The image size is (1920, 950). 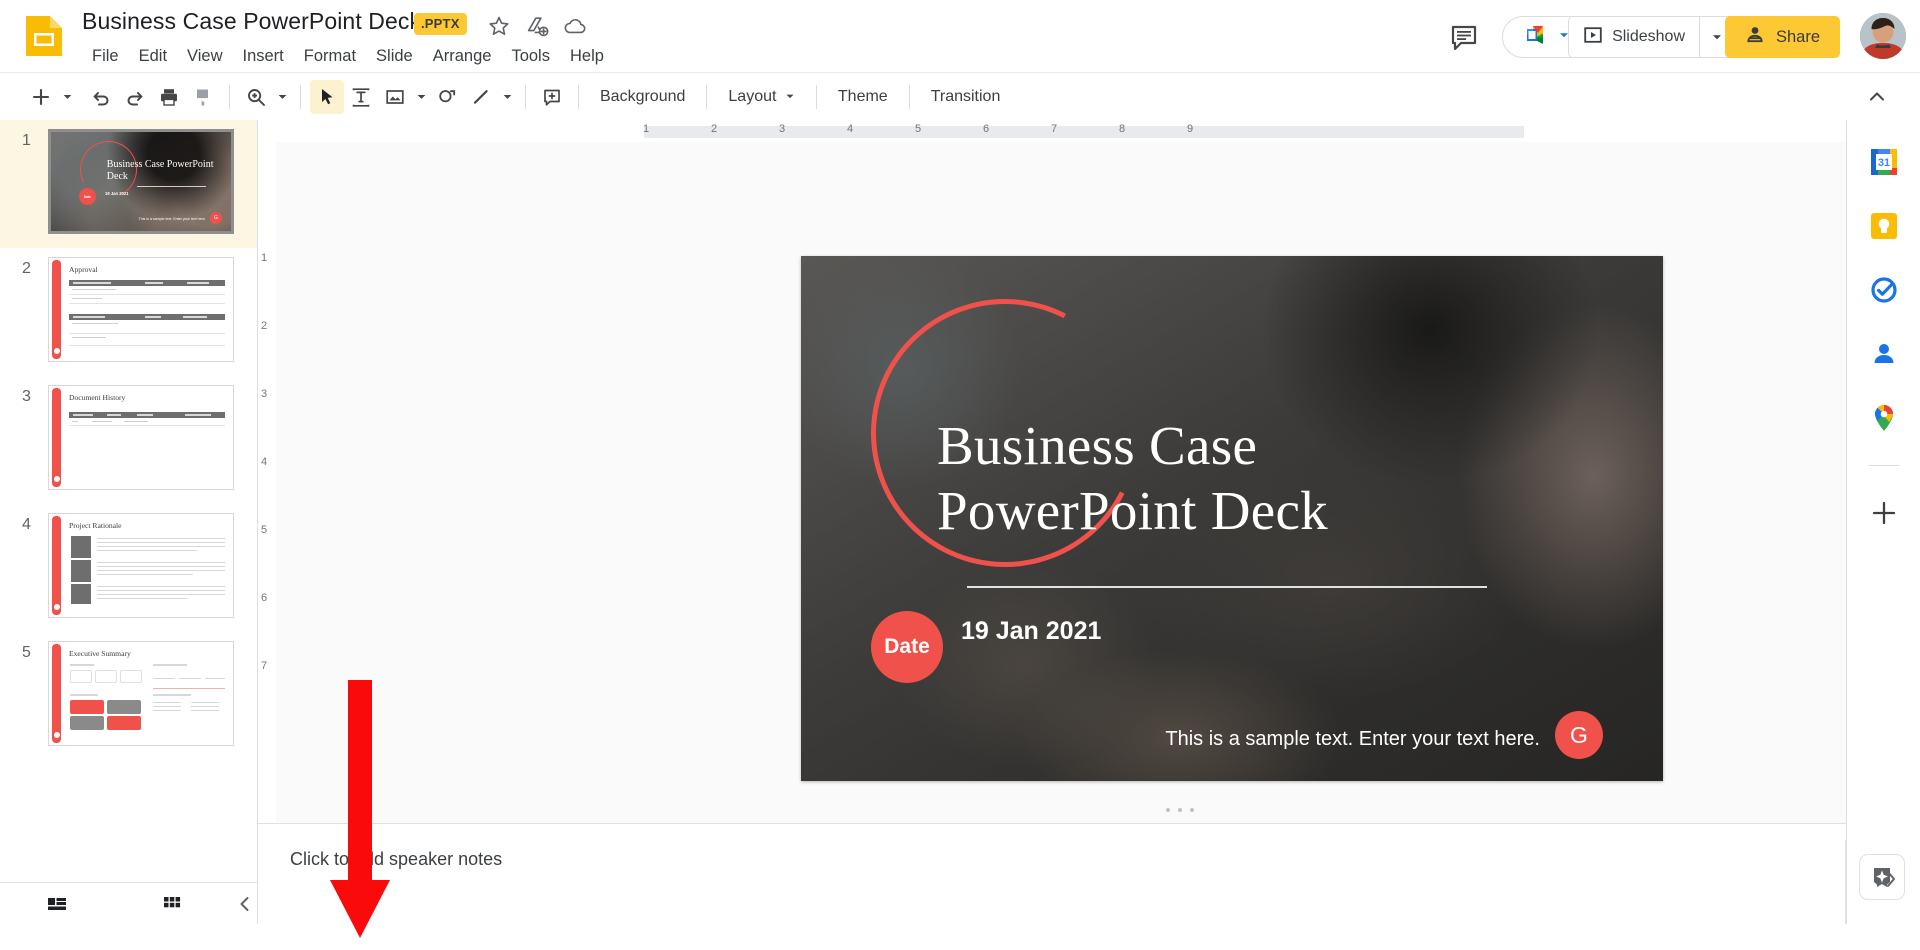 I want to click on line-caret-icon, so click(x=507, y=96).